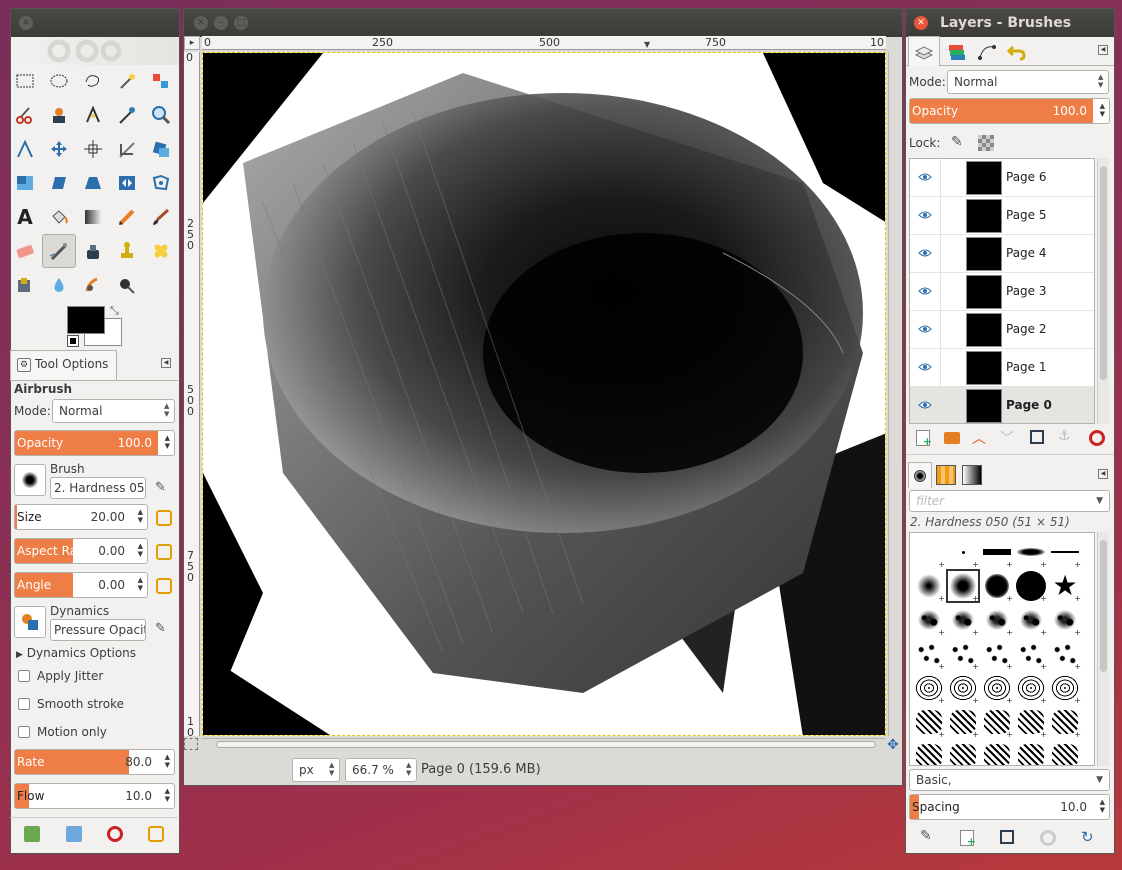 Image resolution: width=1122 pixels, height=870 pixels. Describe the element at coordinates (24, 732) in the screenshot. I see `motion-only-checkbox` at that location.